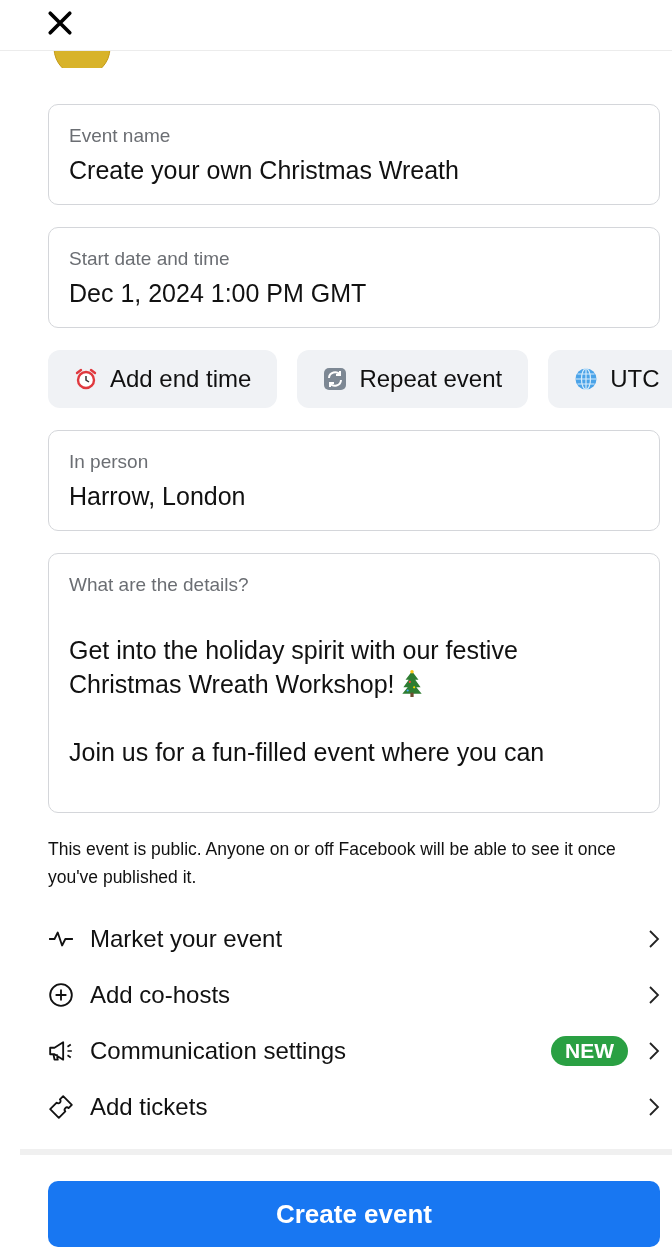  Describe the element at coordinates (332, 863) in the screenshot. I see `privacy-note: This event is public. Anyone on or off Facebook will be able to see it once you've published it.` at that location.